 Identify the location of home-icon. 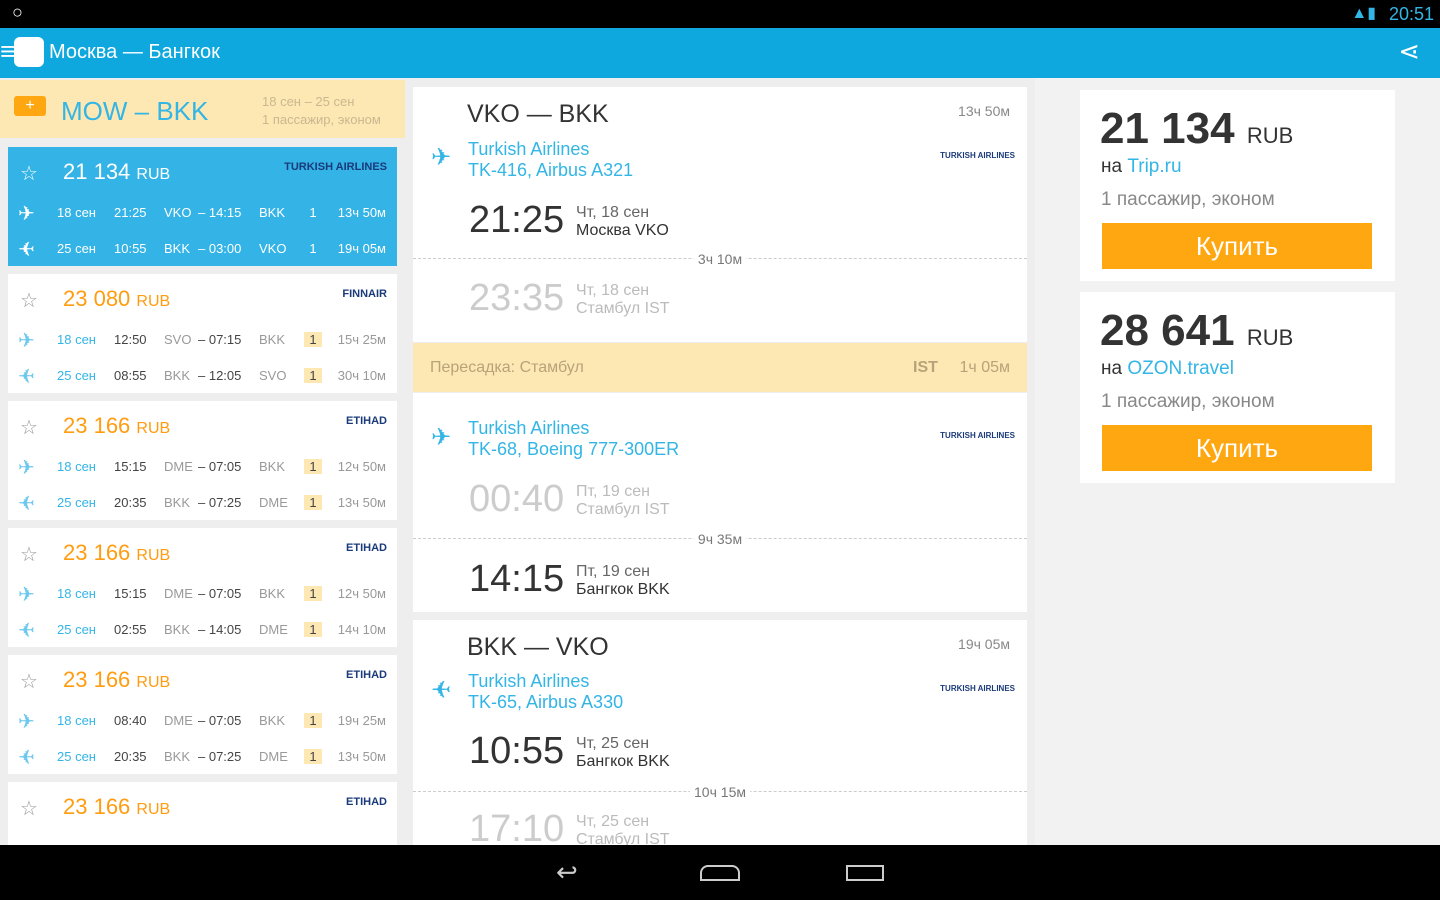
(720, 873).